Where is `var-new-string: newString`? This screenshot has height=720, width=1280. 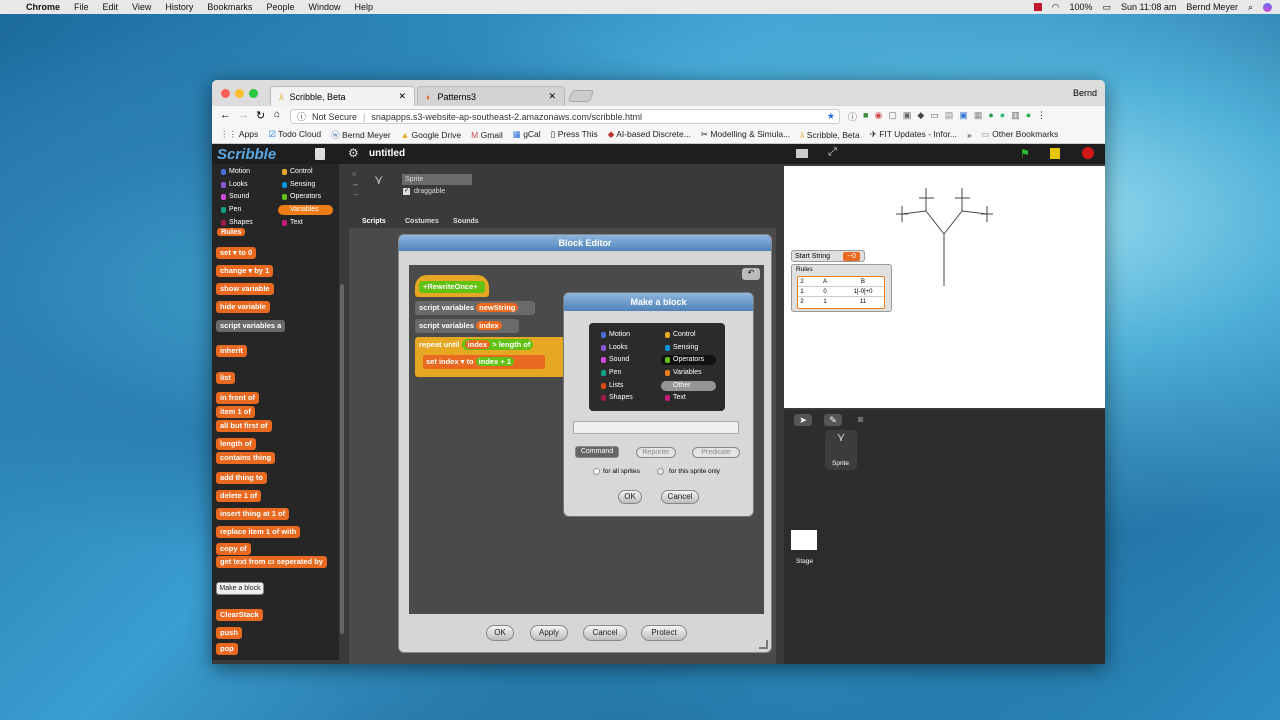 var-new-string: newString is located at coordinates (497, 307).